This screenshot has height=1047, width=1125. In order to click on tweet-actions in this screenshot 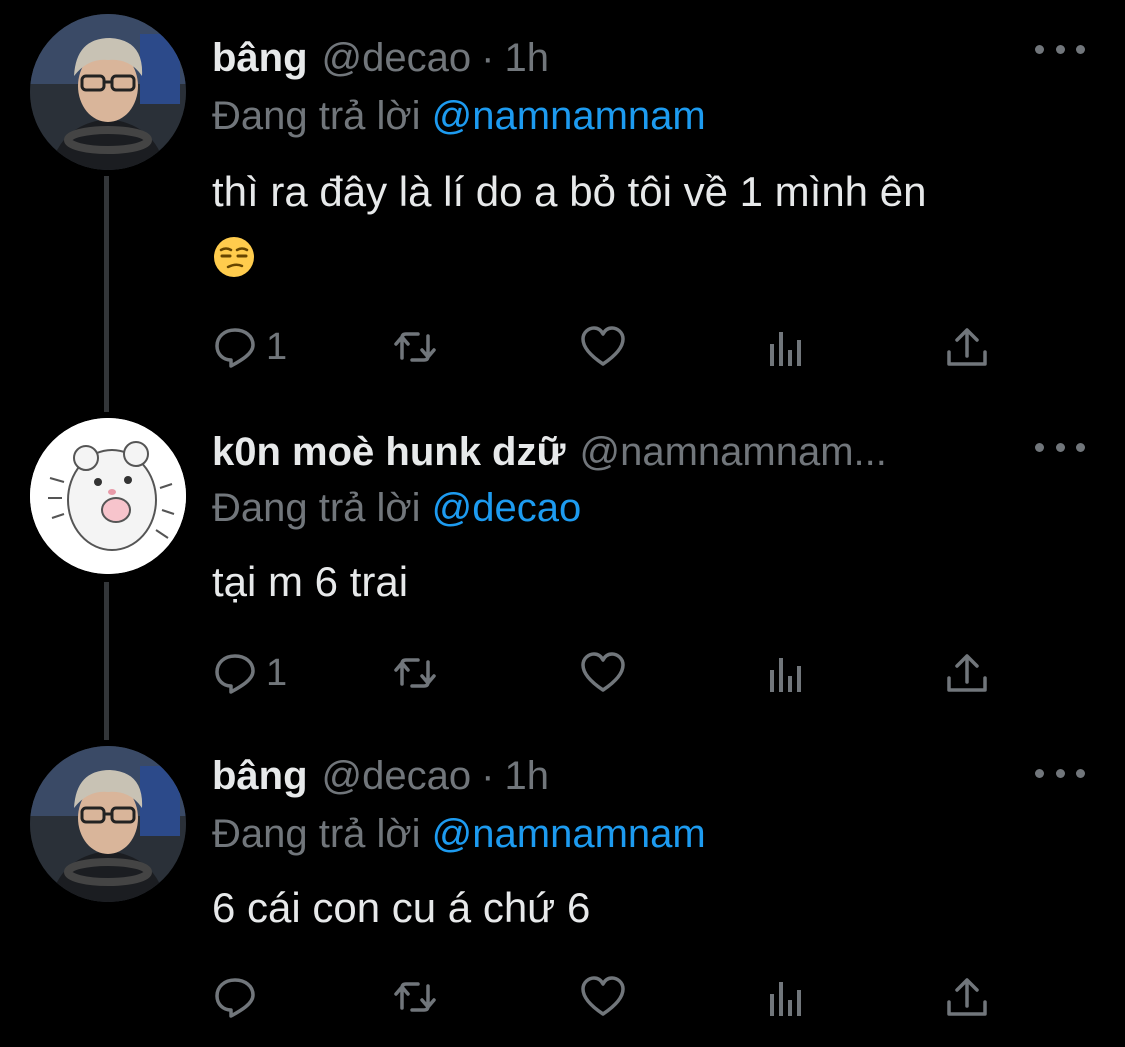, I will do `click(612, 997)`.